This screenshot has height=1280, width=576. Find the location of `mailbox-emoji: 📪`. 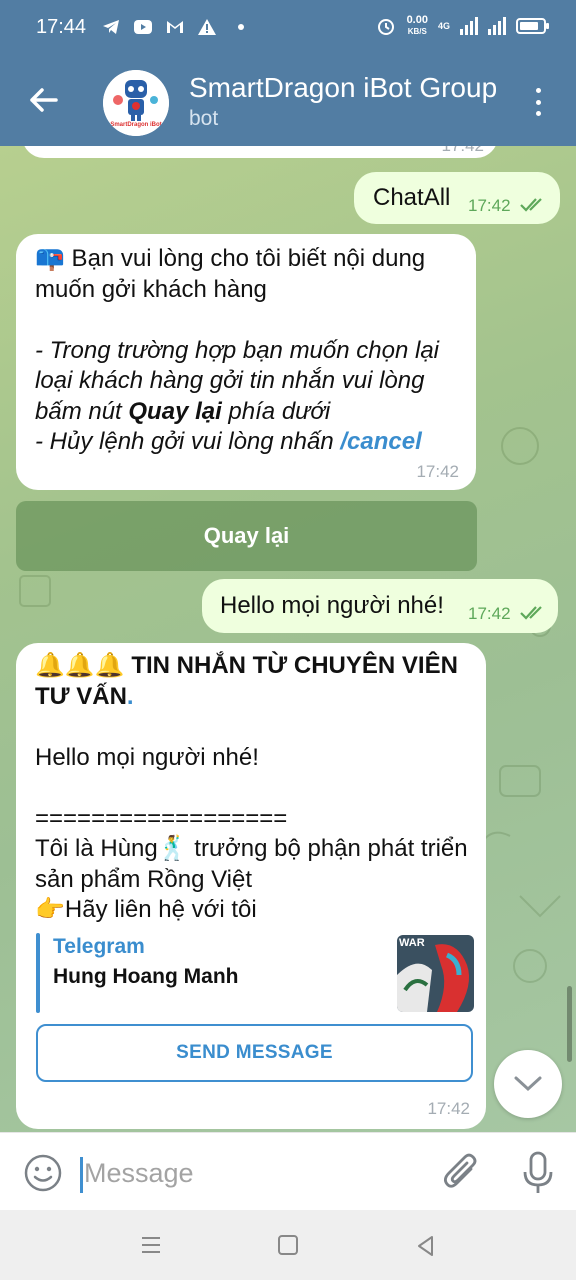

mailbox-emoji: 📪 is located at coordinates (50, 258).